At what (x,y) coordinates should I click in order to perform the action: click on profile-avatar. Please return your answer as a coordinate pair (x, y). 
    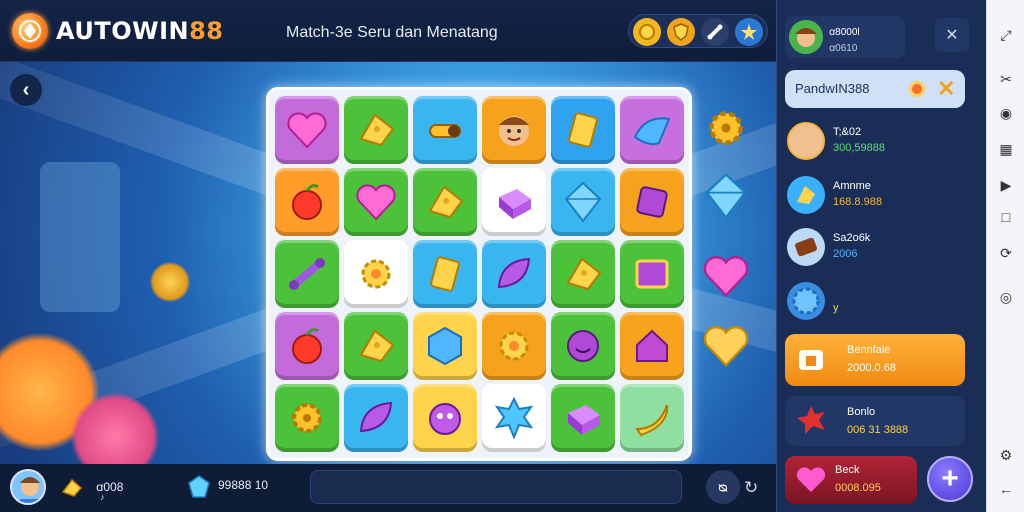
    Looking at the image, I should click on (806, 37).